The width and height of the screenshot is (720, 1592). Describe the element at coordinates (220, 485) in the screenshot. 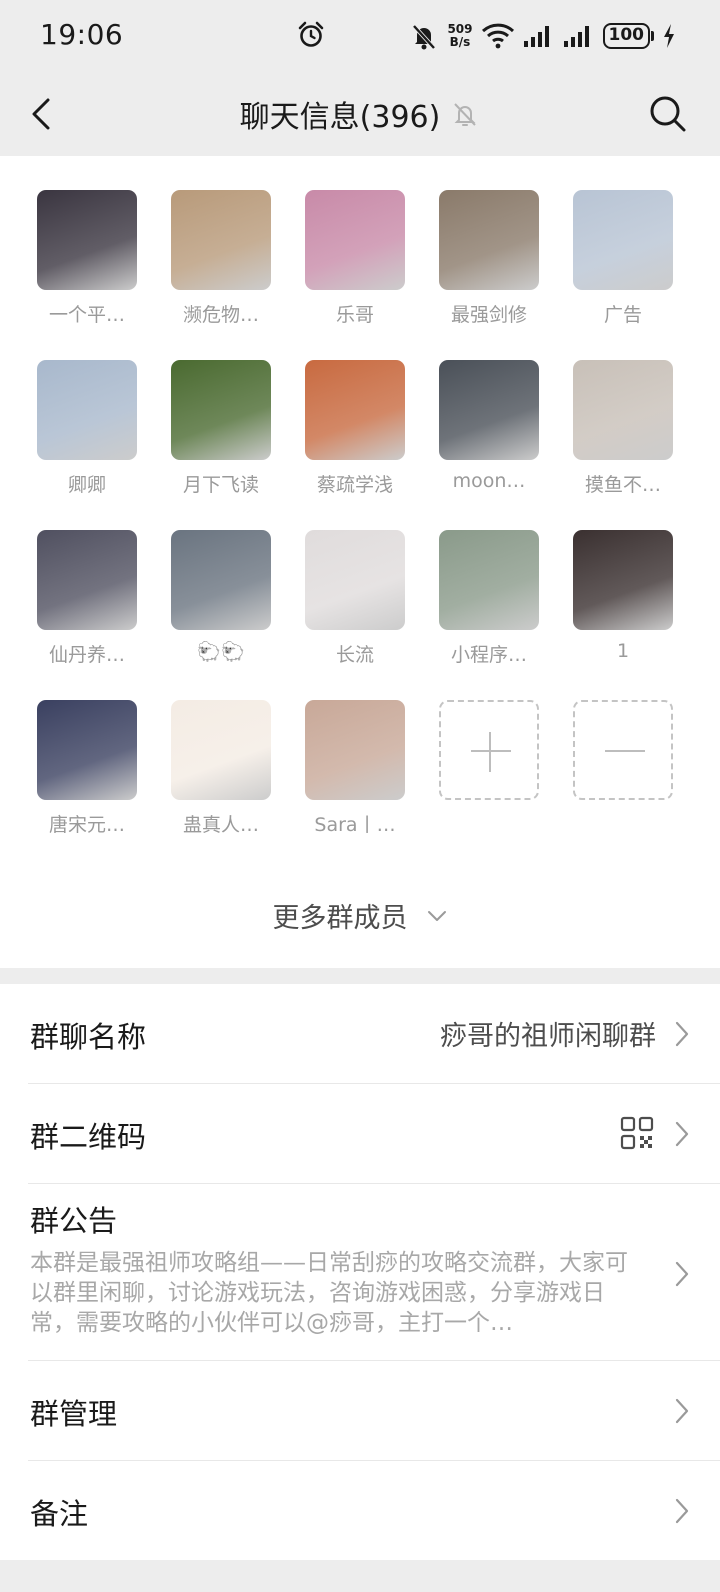

I see `member-name: 月下飞读` at that location.